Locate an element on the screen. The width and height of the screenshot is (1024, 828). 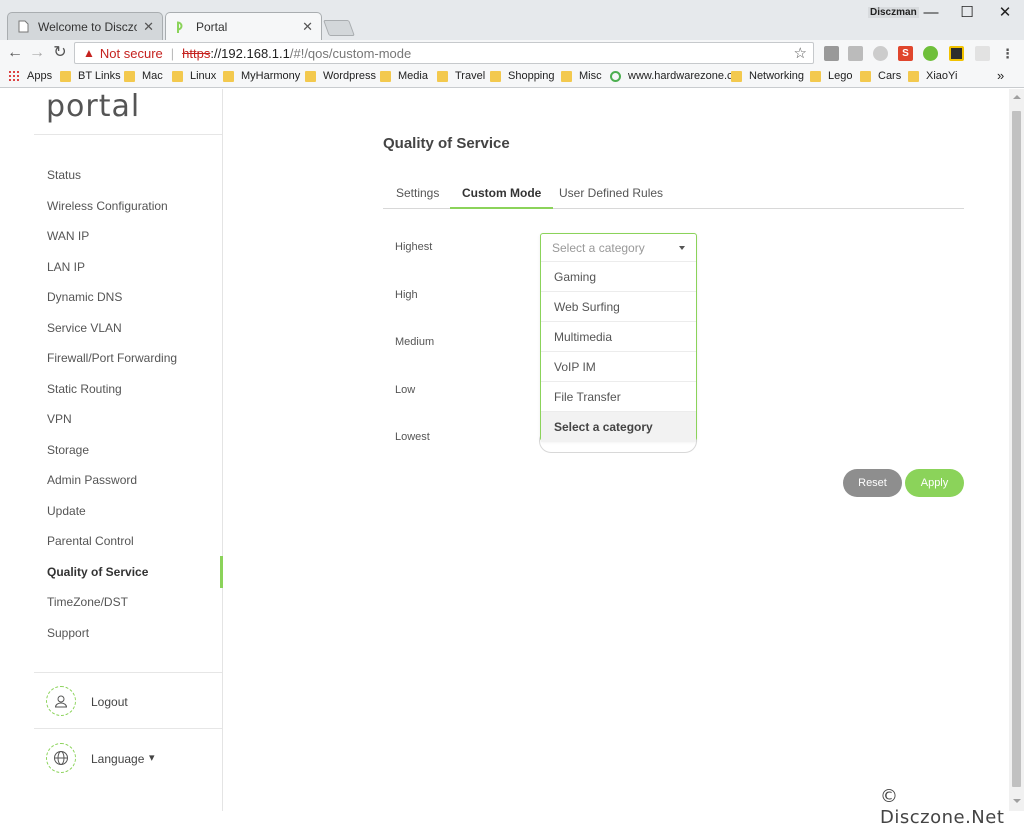
bookmark-bt-links: BT Links is located at coordinates (90, 76).